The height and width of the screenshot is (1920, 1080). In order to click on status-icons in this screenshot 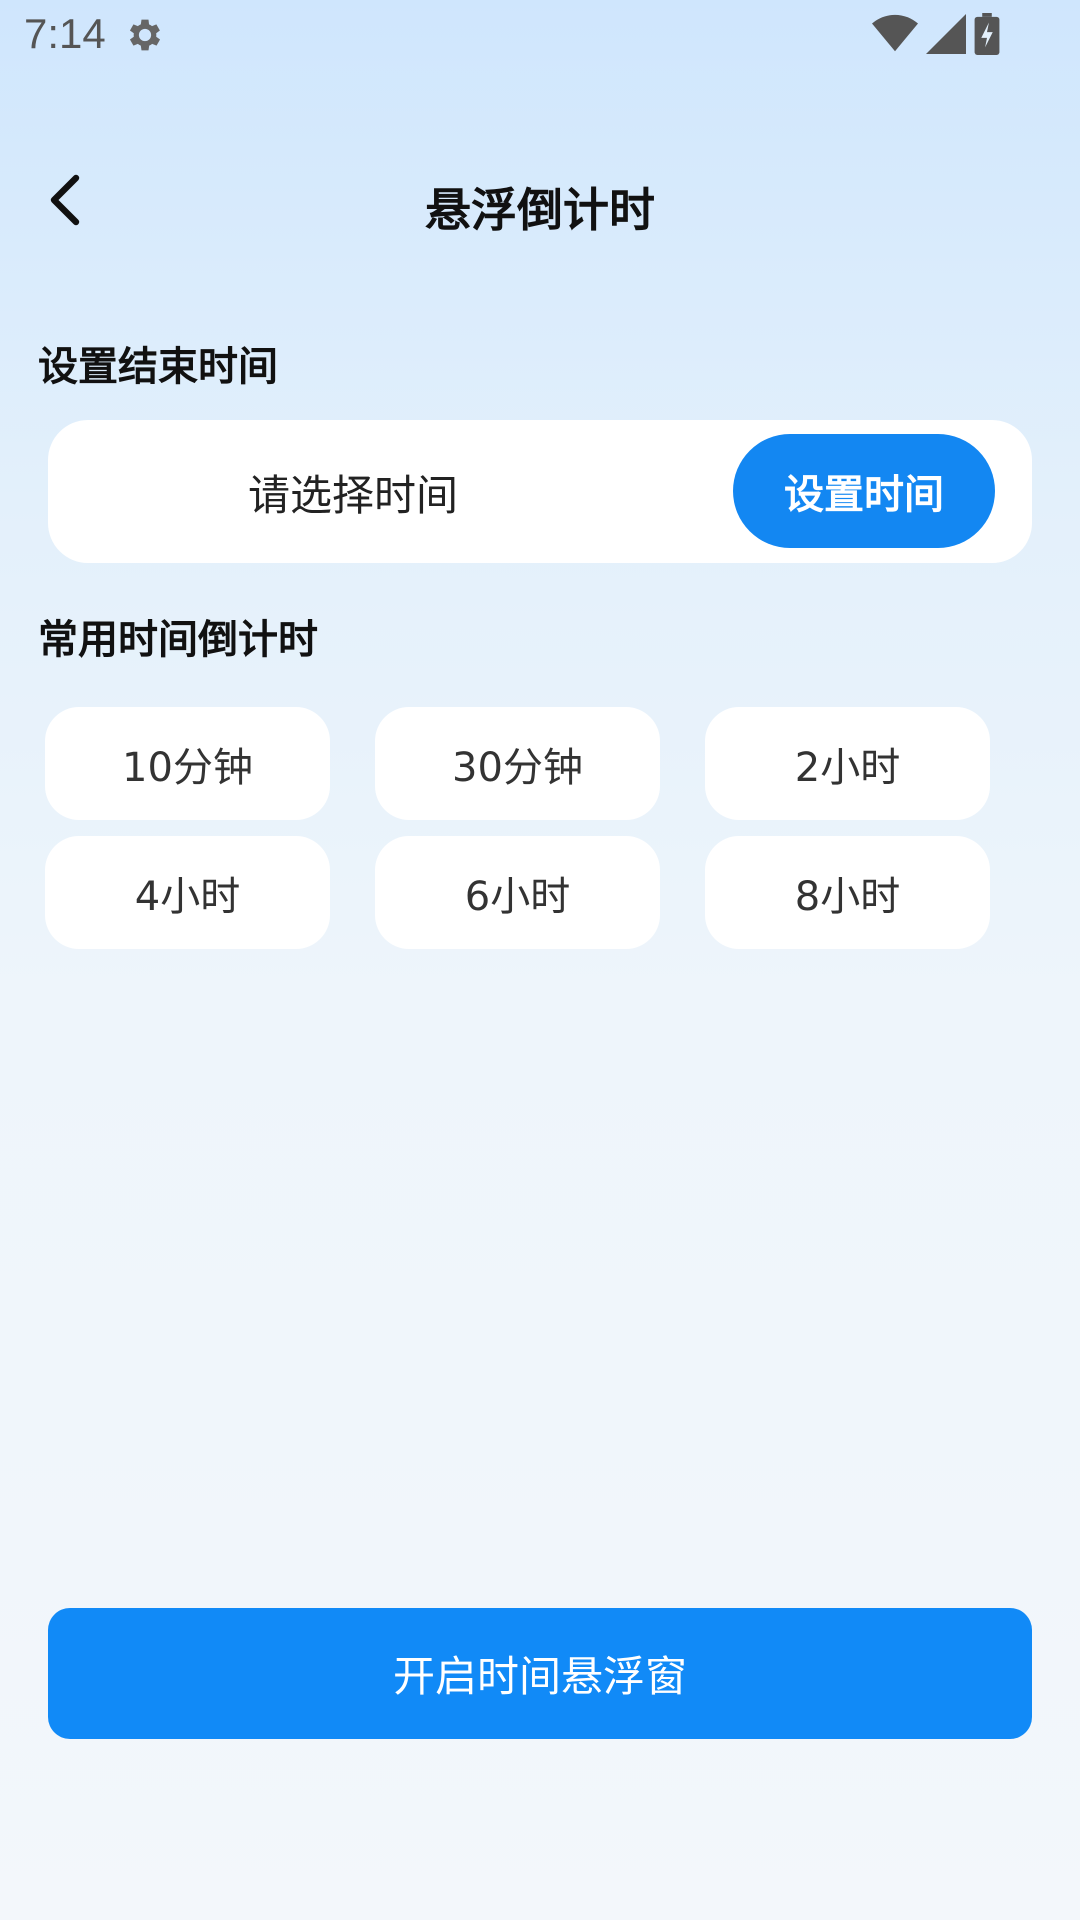, I will do `click(936, 36)`.